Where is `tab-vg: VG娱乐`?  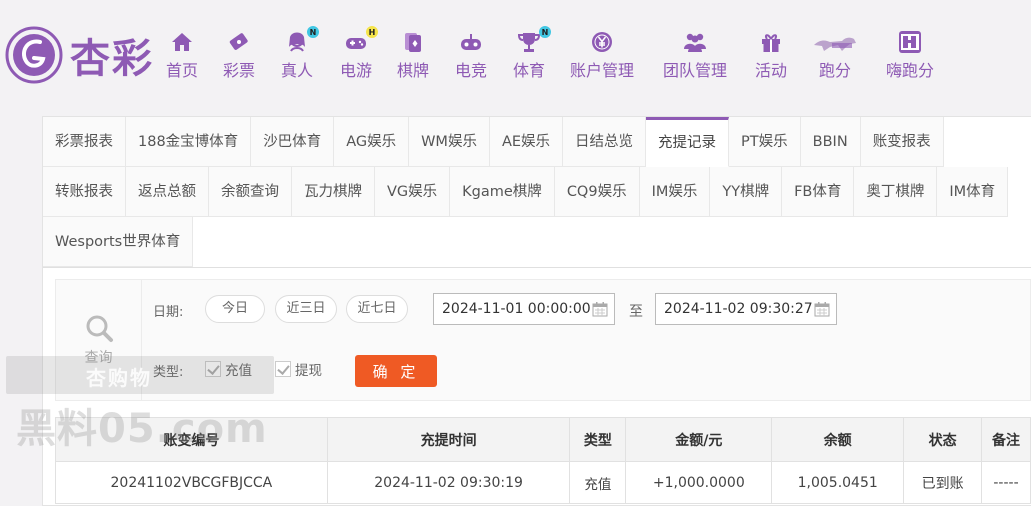
tab-vg: VG娱乐 is located at coordinates (413, 192).